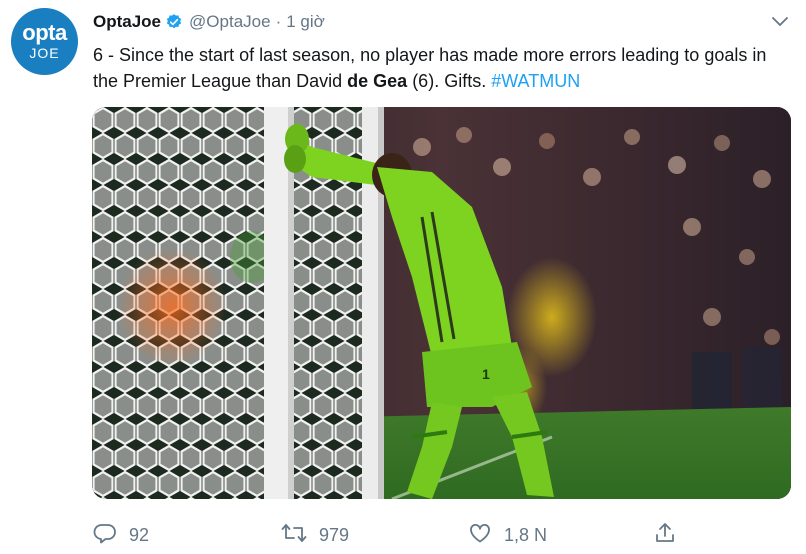 This screenshot has width=806, height=554. Describe the element at coordinates (174, 22) in the screenshot. I see `verified-badge-icon` at that location.